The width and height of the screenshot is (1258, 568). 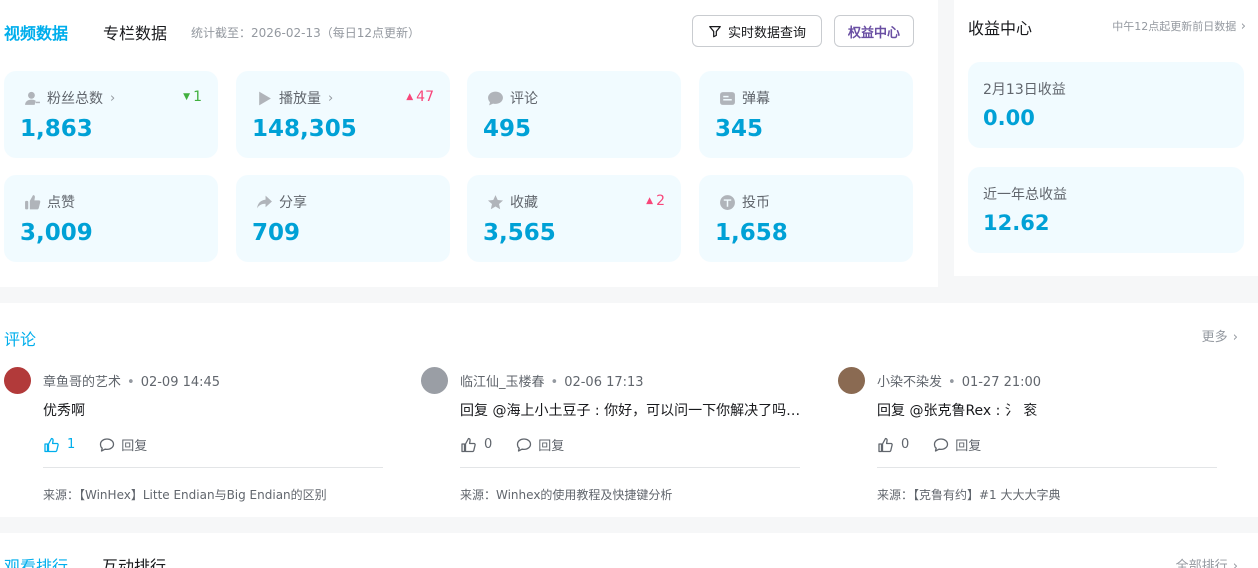 I want to click on stat-card: 分享 709, so click(x=343, y=218).